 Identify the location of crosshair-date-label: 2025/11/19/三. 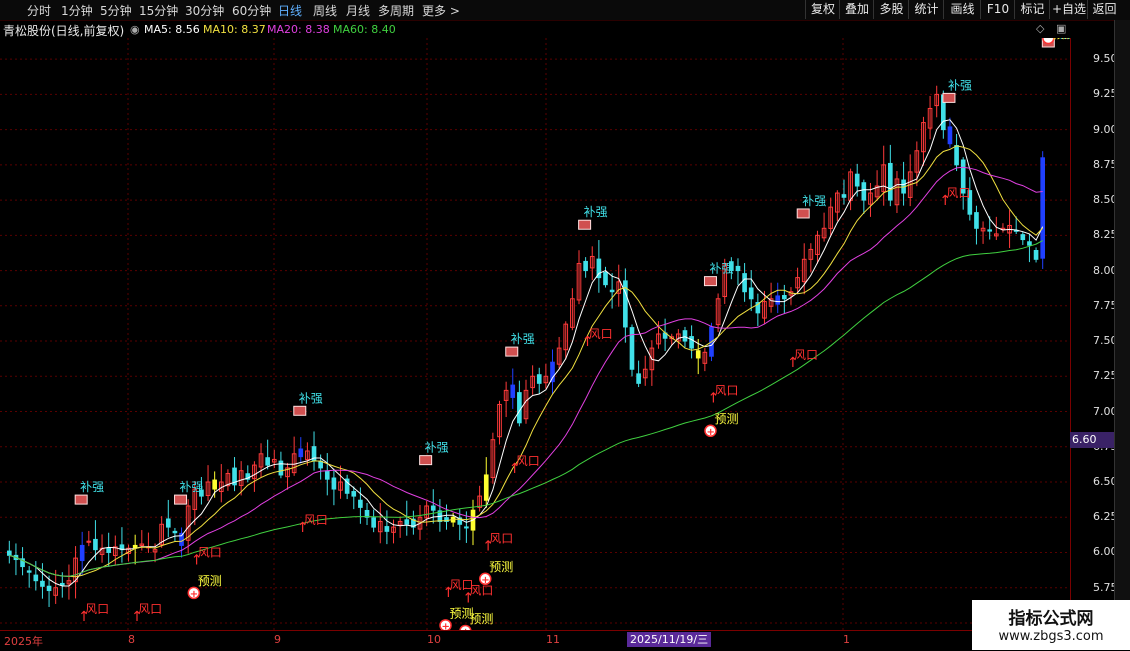
(669, 639).